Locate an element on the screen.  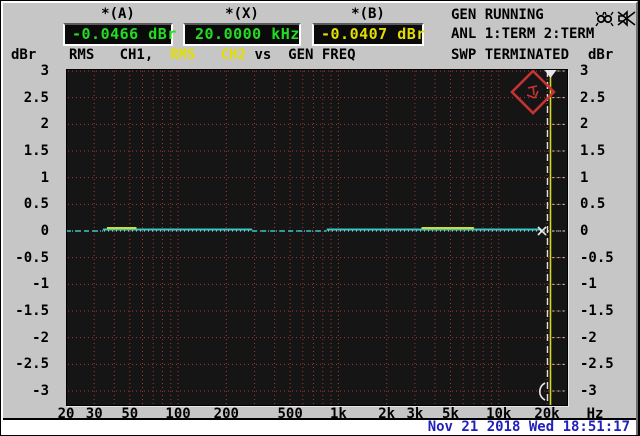
cursor-bottom-marker is located at coordinates (542, 391).